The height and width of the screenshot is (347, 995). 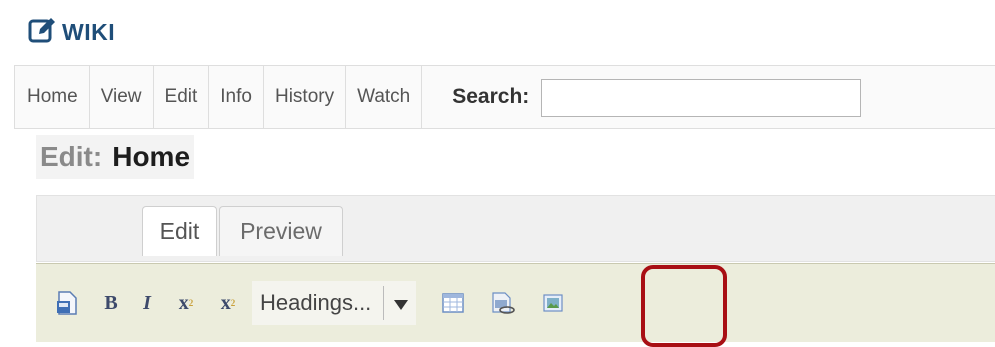 I want to click on search-input, so click(x=701, y=98).